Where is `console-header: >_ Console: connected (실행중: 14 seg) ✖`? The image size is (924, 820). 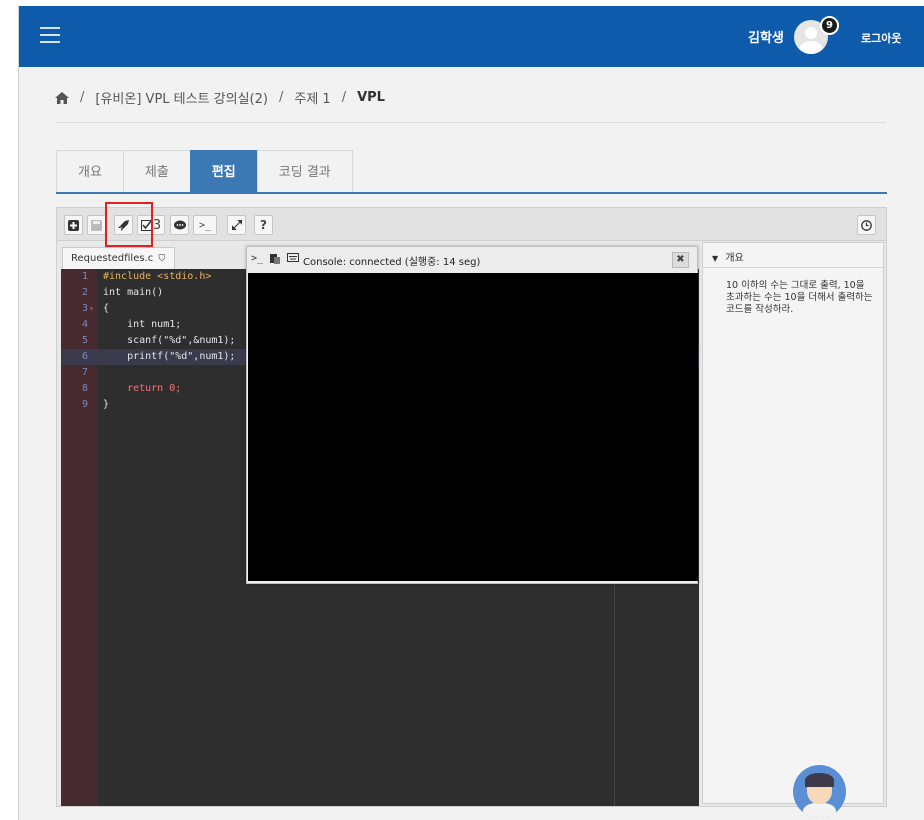
console-header: >_ Console: connected (실행중: 14 seg) ✖ is located at coordinates (472, 260).